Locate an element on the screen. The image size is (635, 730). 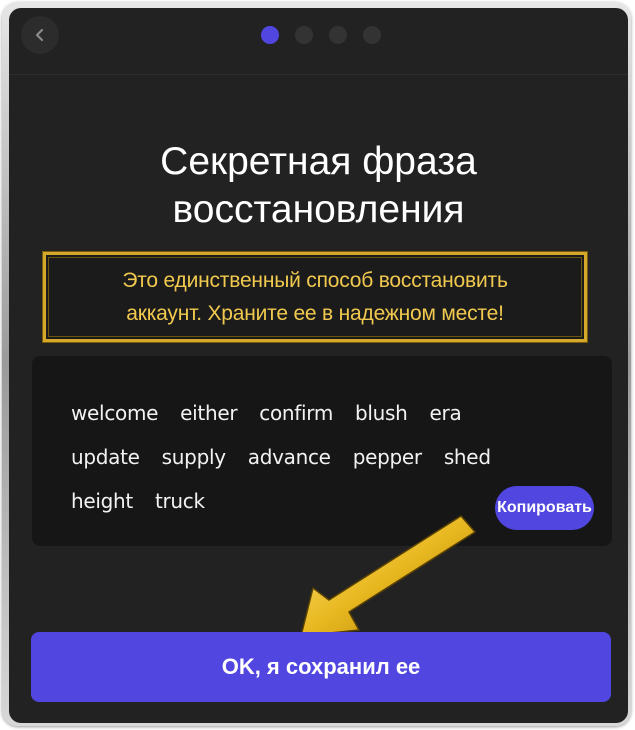
chevron-left-icon is located at coordinates (39, 35).